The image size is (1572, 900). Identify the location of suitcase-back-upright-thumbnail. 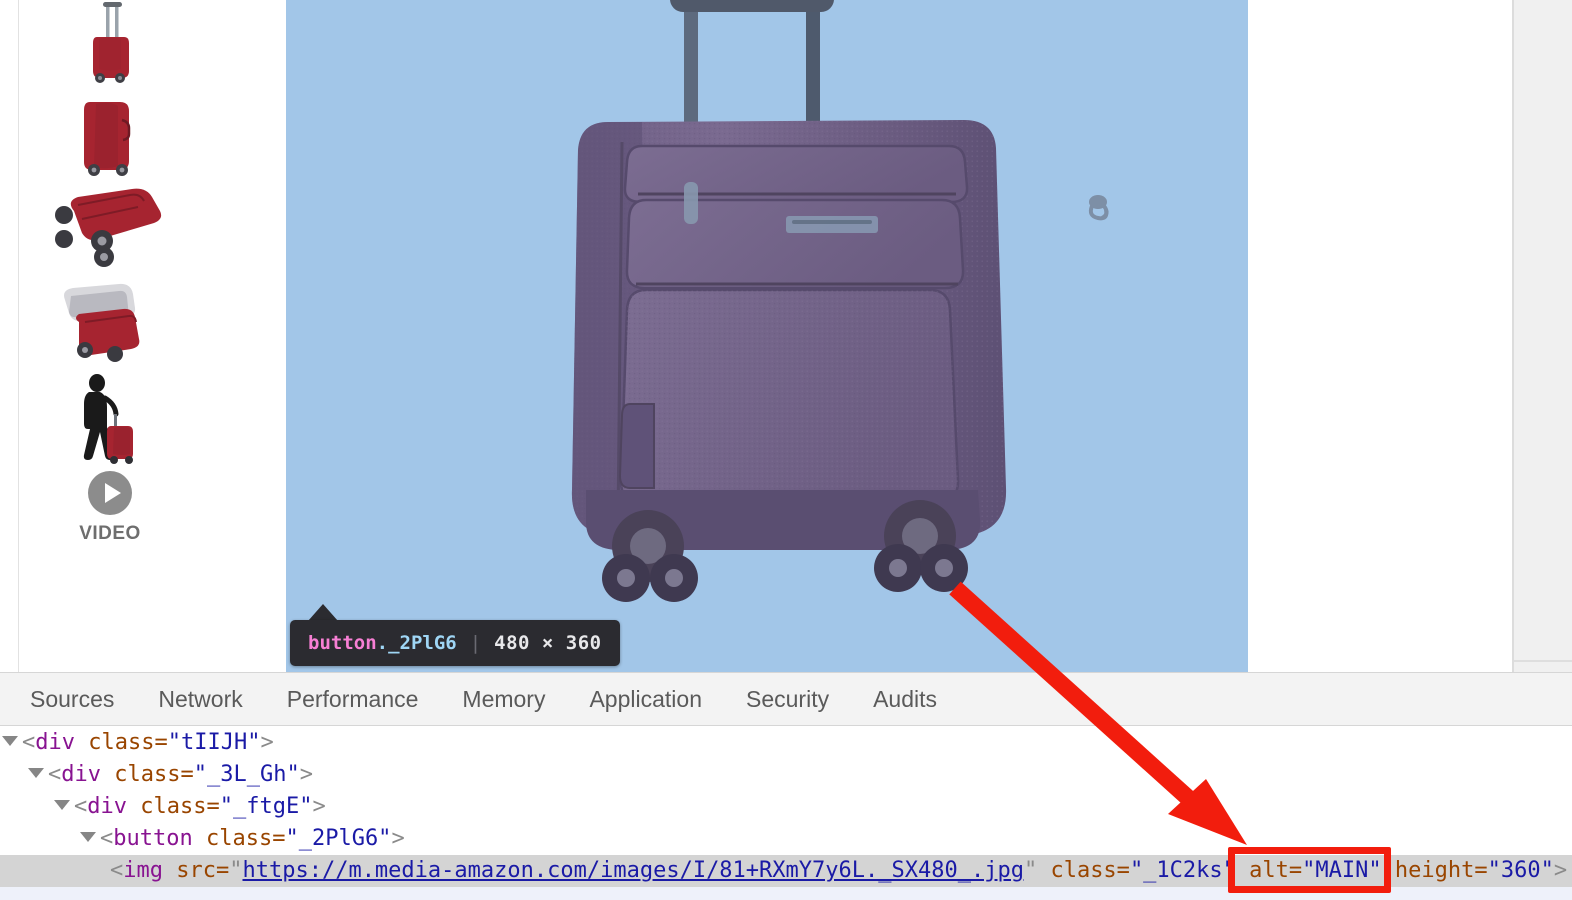
(110, 46).